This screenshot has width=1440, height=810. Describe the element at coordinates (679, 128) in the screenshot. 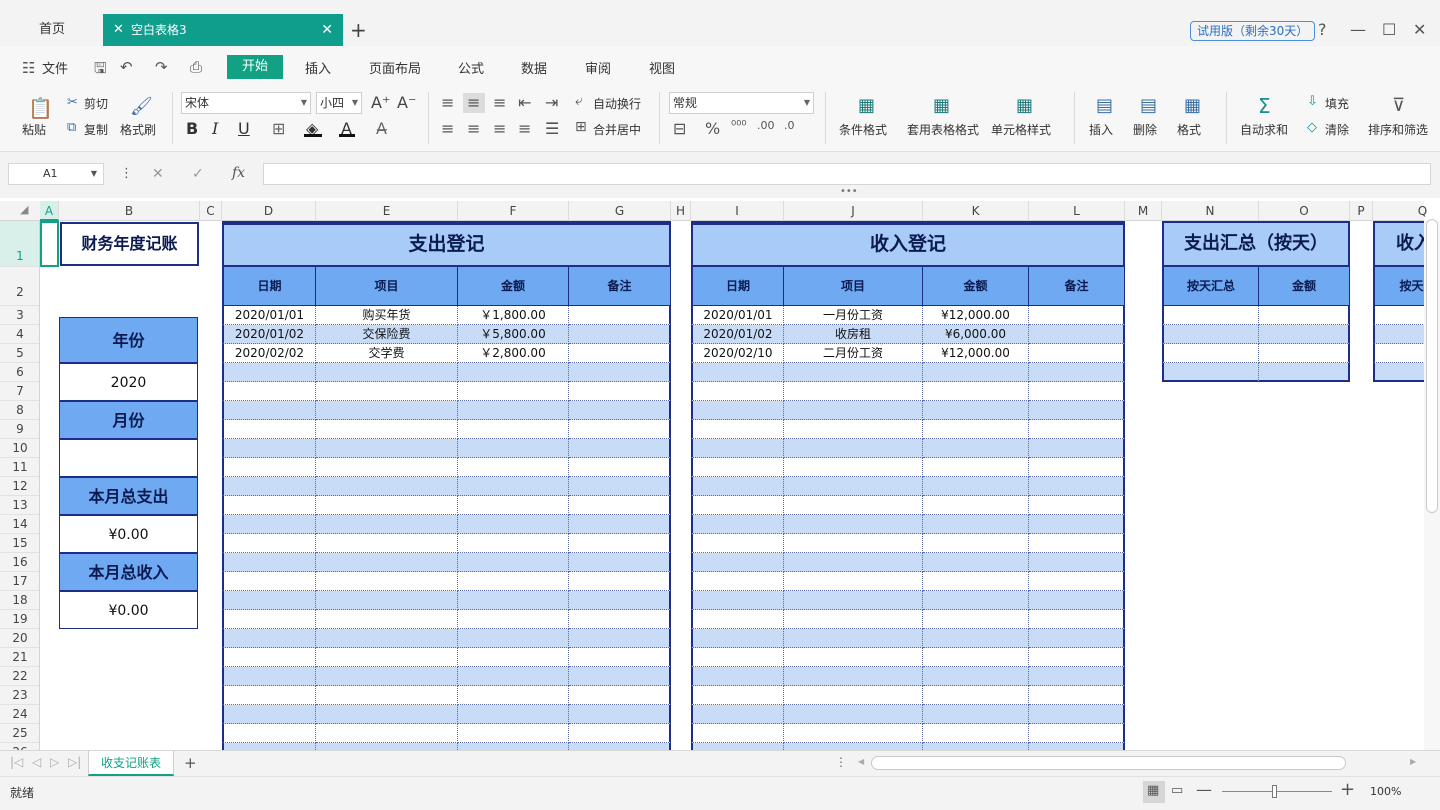

I see `currency-icon: ⊟` at that location.